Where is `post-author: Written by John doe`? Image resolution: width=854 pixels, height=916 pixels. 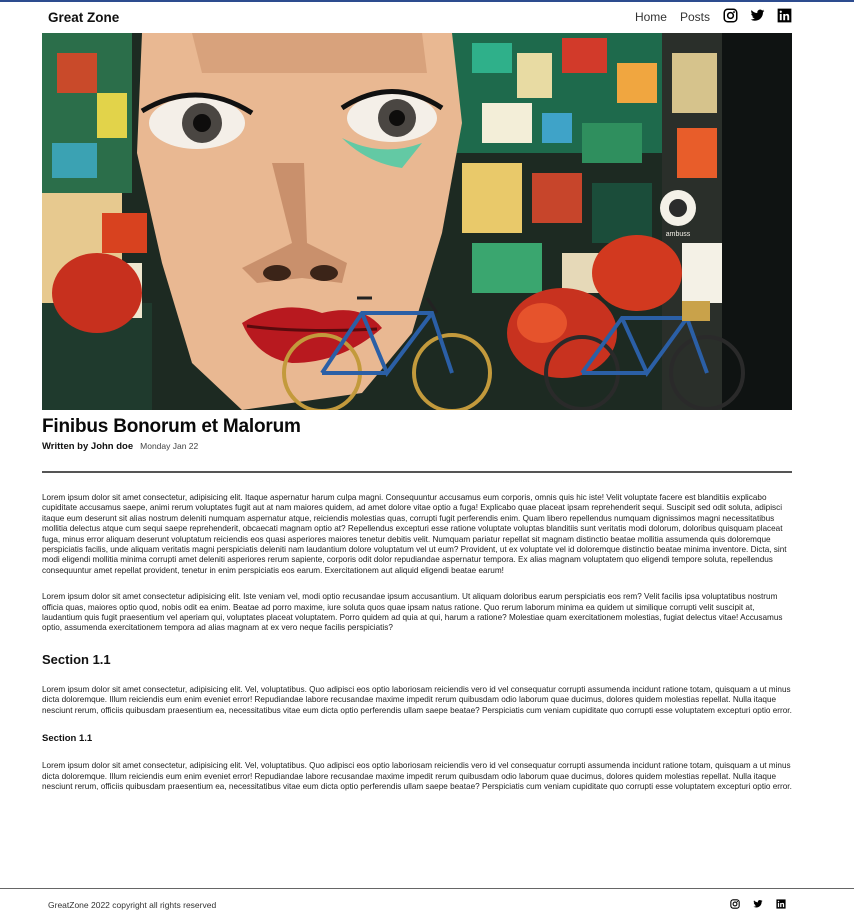
post-author: Written by John doe is located at coordinates (88, 446).